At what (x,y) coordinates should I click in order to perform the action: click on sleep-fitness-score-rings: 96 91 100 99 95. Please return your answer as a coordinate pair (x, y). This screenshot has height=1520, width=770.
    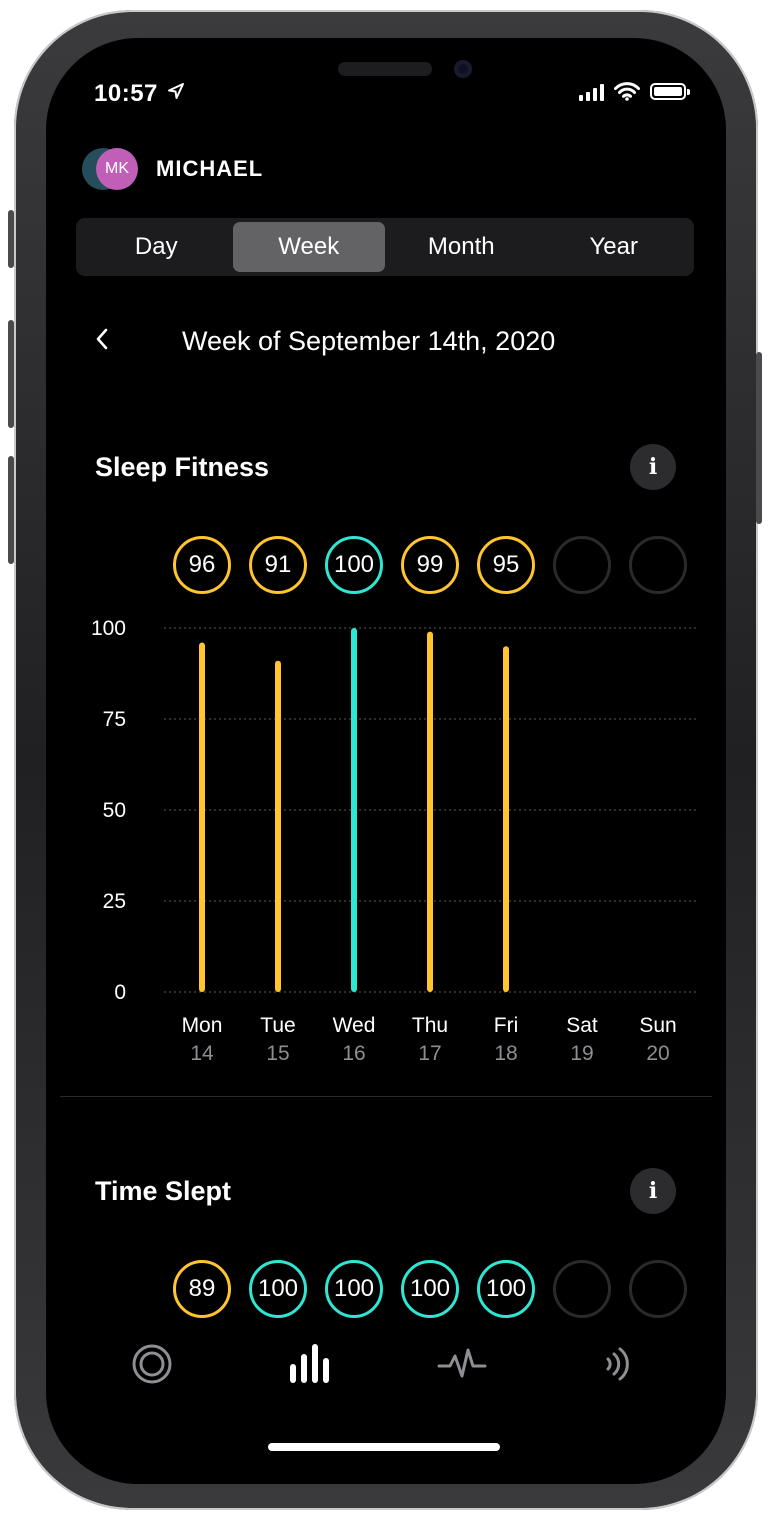
    Looking at the image, I should click on (386, 571).